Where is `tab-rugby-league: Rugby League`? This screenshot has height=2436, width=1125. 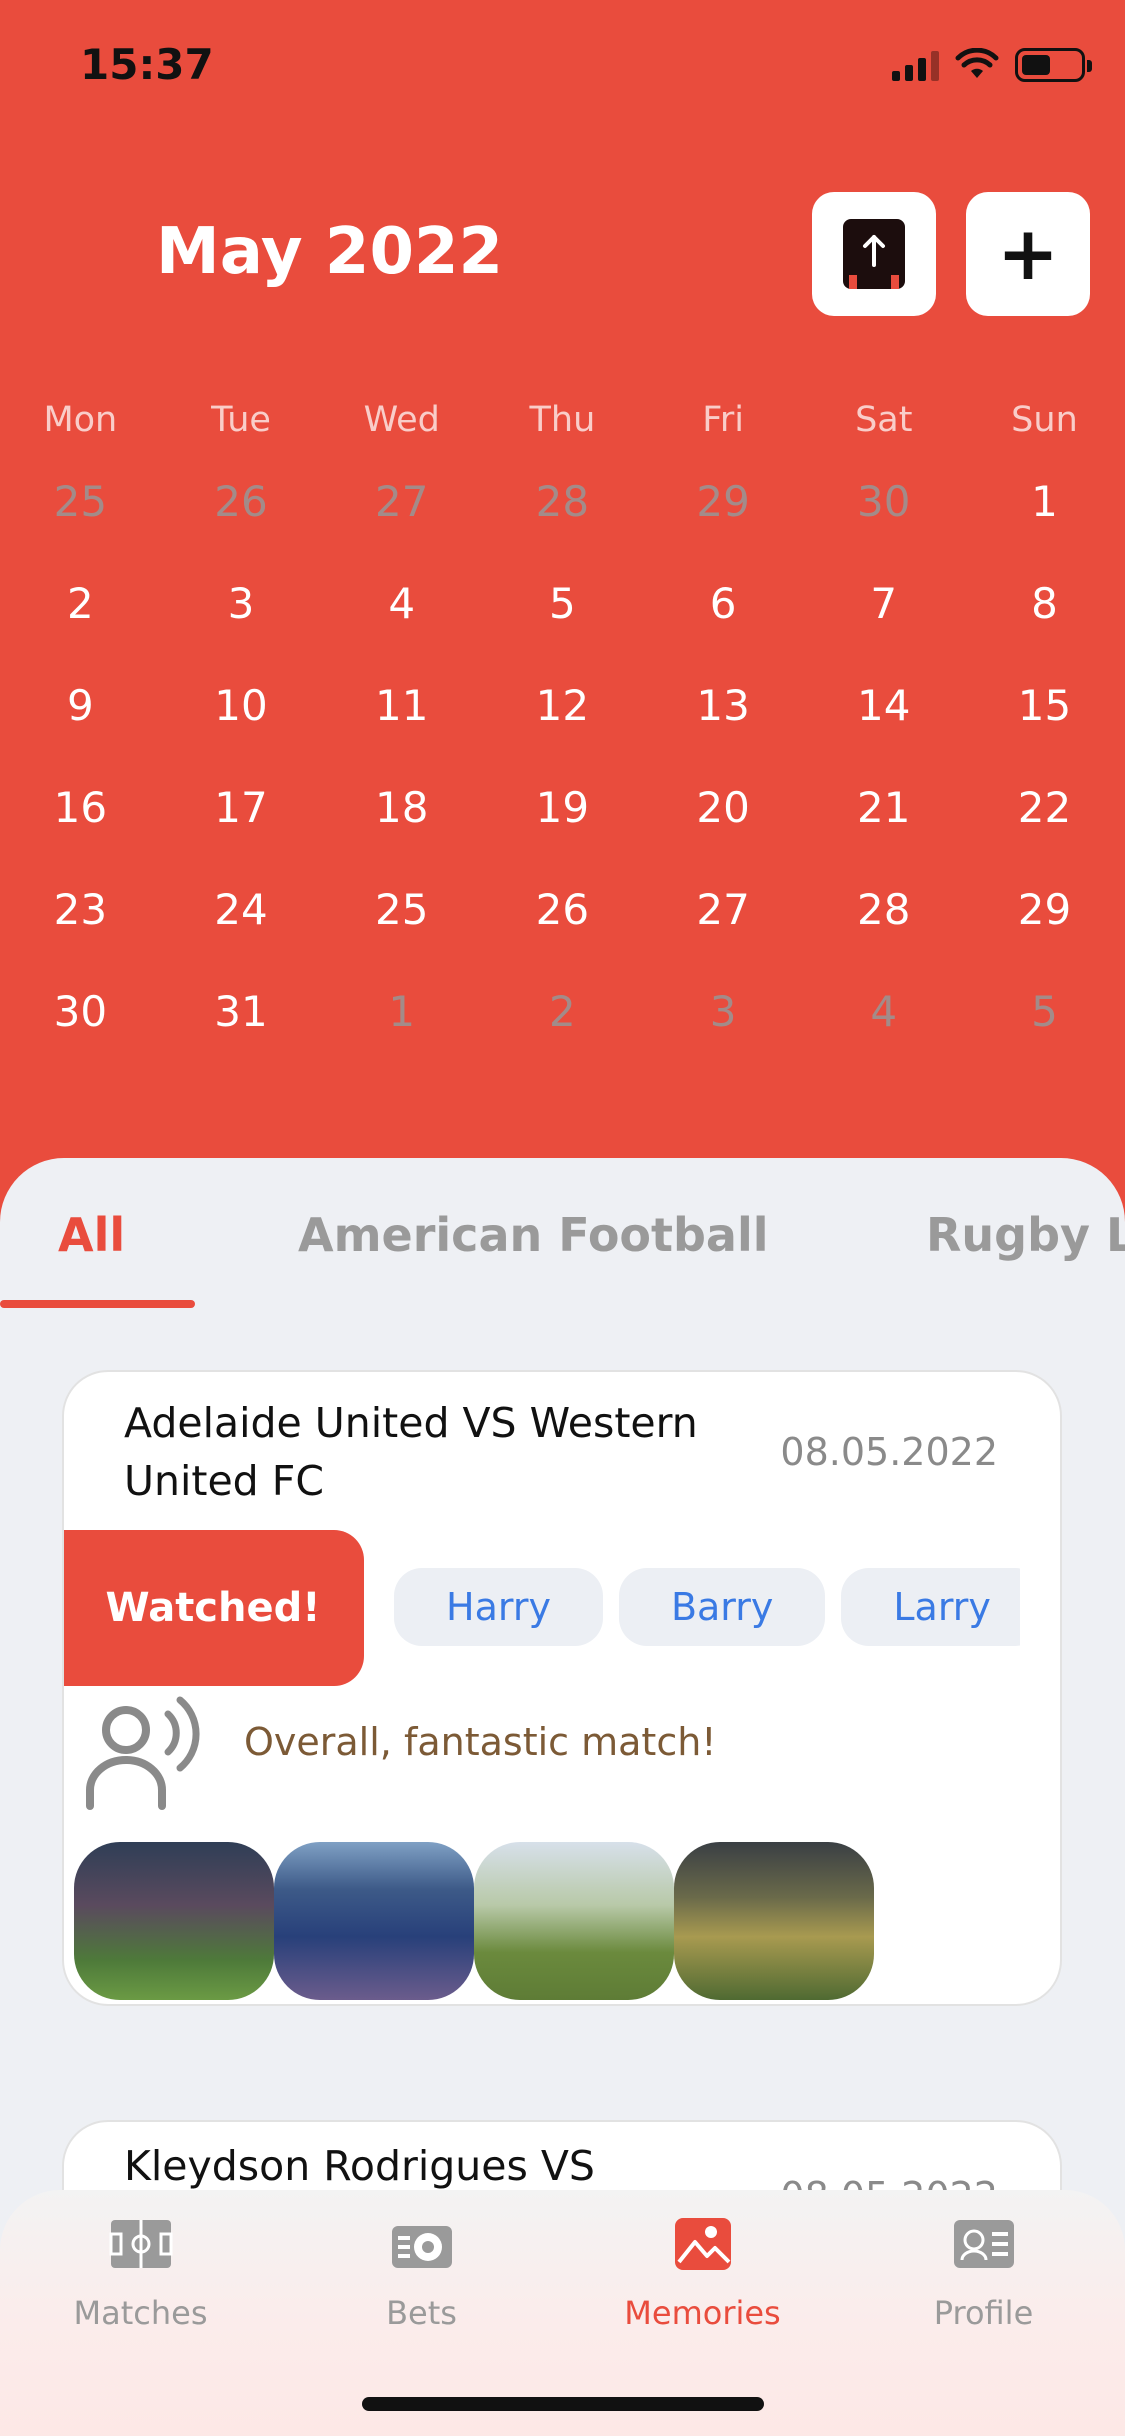
tab-rugby-league: Rugby League is located at coordinates (1025, 1235).